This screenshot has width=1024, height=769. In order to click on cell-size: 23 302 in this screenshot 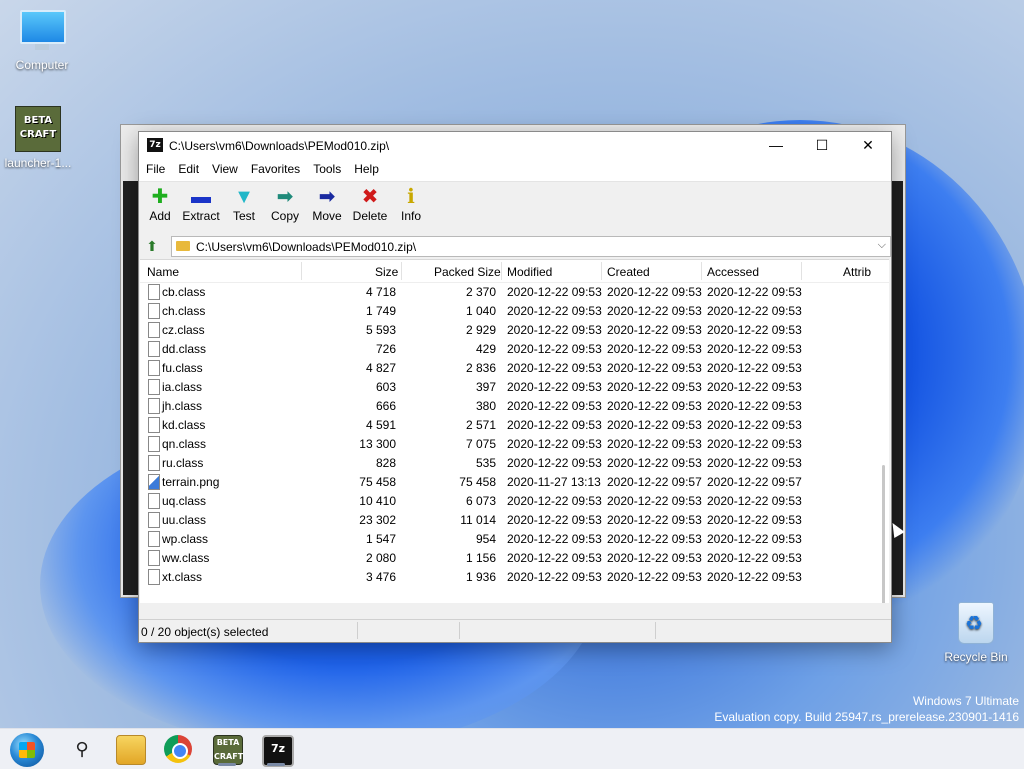, I will do `click(377, 520)`.